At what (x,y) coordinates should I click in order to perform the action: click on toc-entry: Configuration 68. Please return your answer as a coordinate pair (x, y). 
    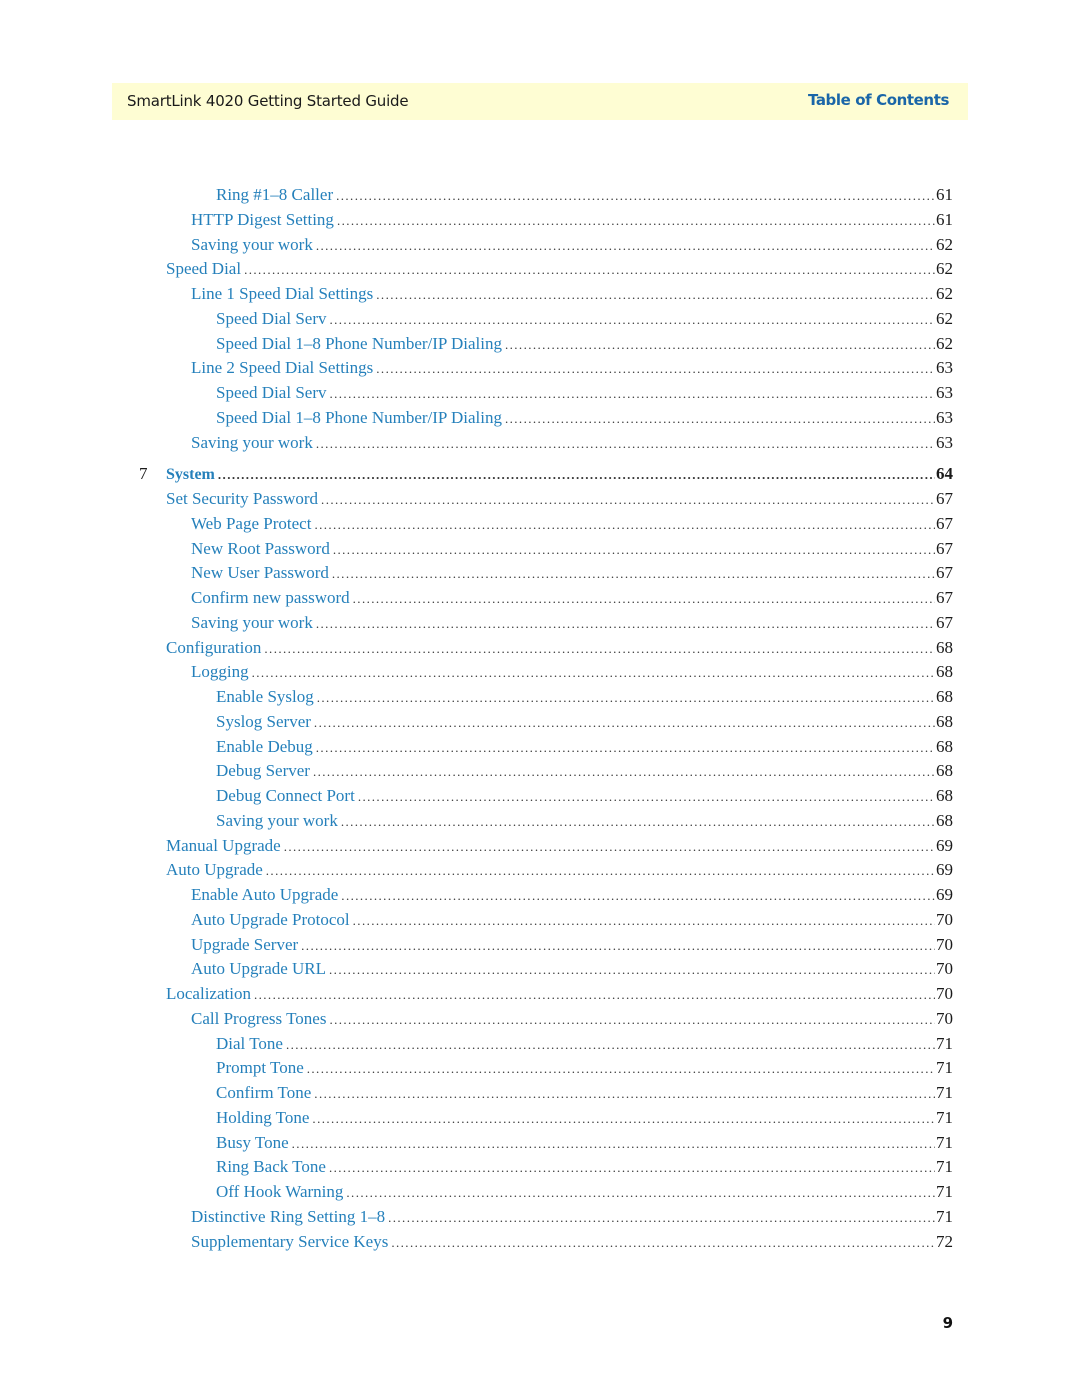
    Looking at the image, I should click on (559, 650).